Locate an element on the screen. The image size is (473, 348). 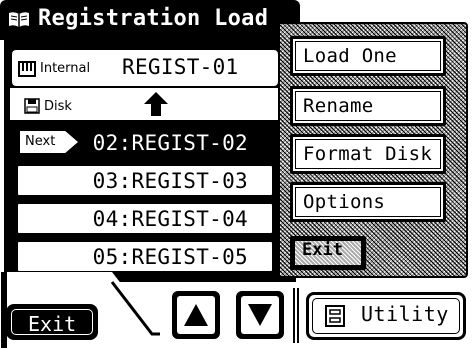
scroll-up-face is located at coordinates (196, 315).